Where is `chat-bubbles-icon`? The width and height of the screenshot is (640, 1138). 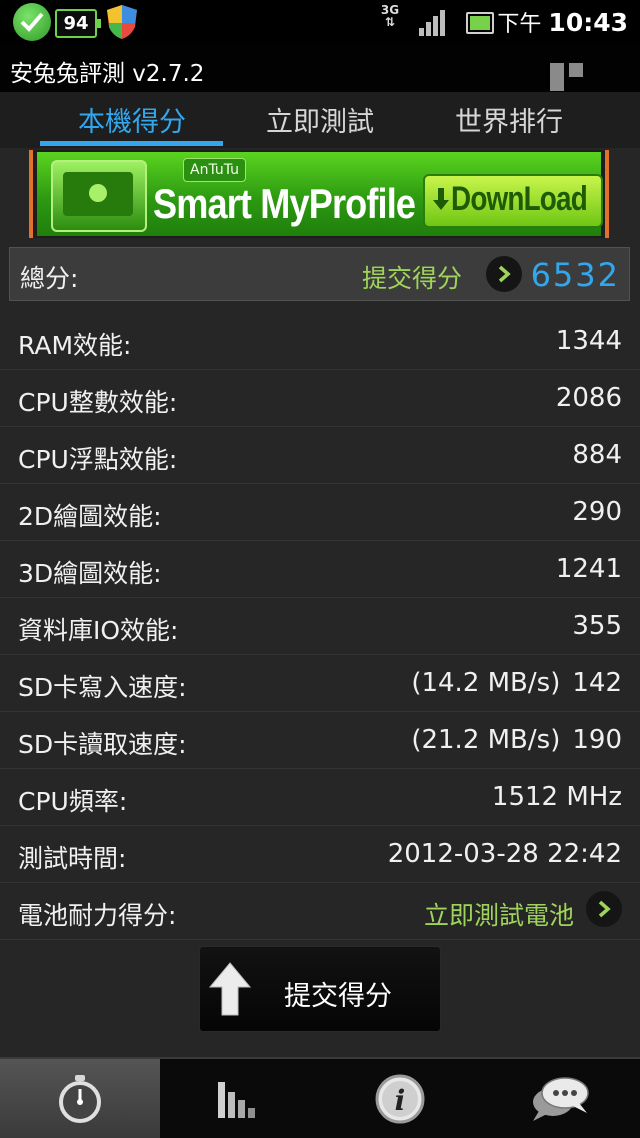
chat-bubbles-icon is located at coordinates (561, 1098).